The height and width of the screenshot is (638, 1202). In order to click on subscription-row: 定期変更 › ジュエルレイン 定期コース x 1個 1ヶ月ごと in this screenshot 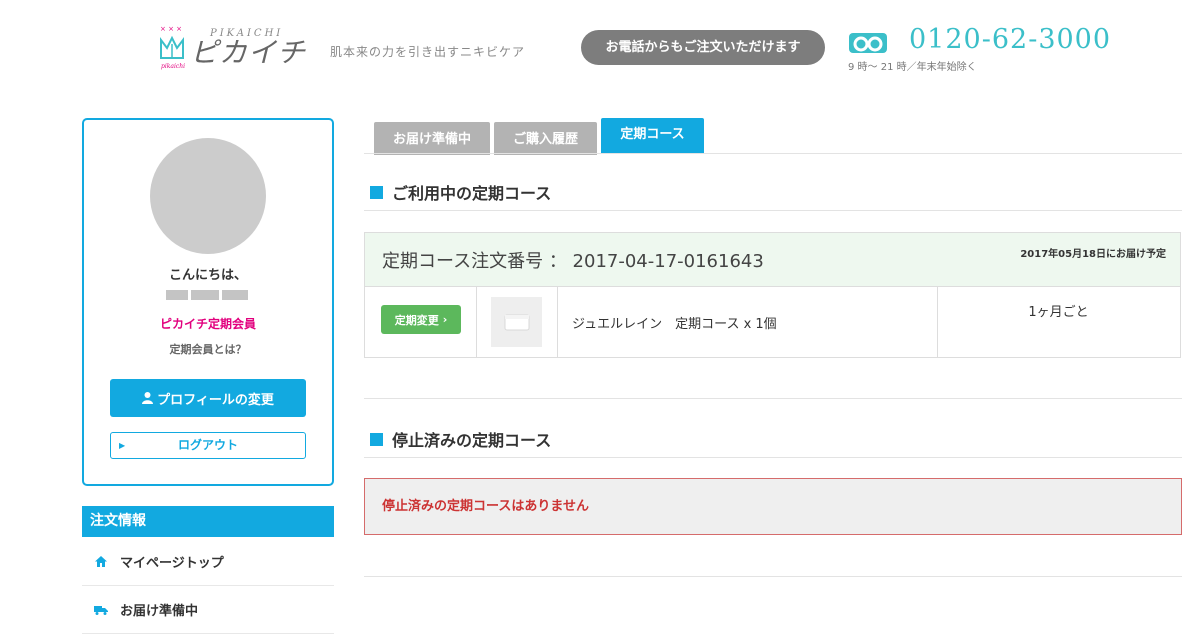, I will do `click(772, 322)`.